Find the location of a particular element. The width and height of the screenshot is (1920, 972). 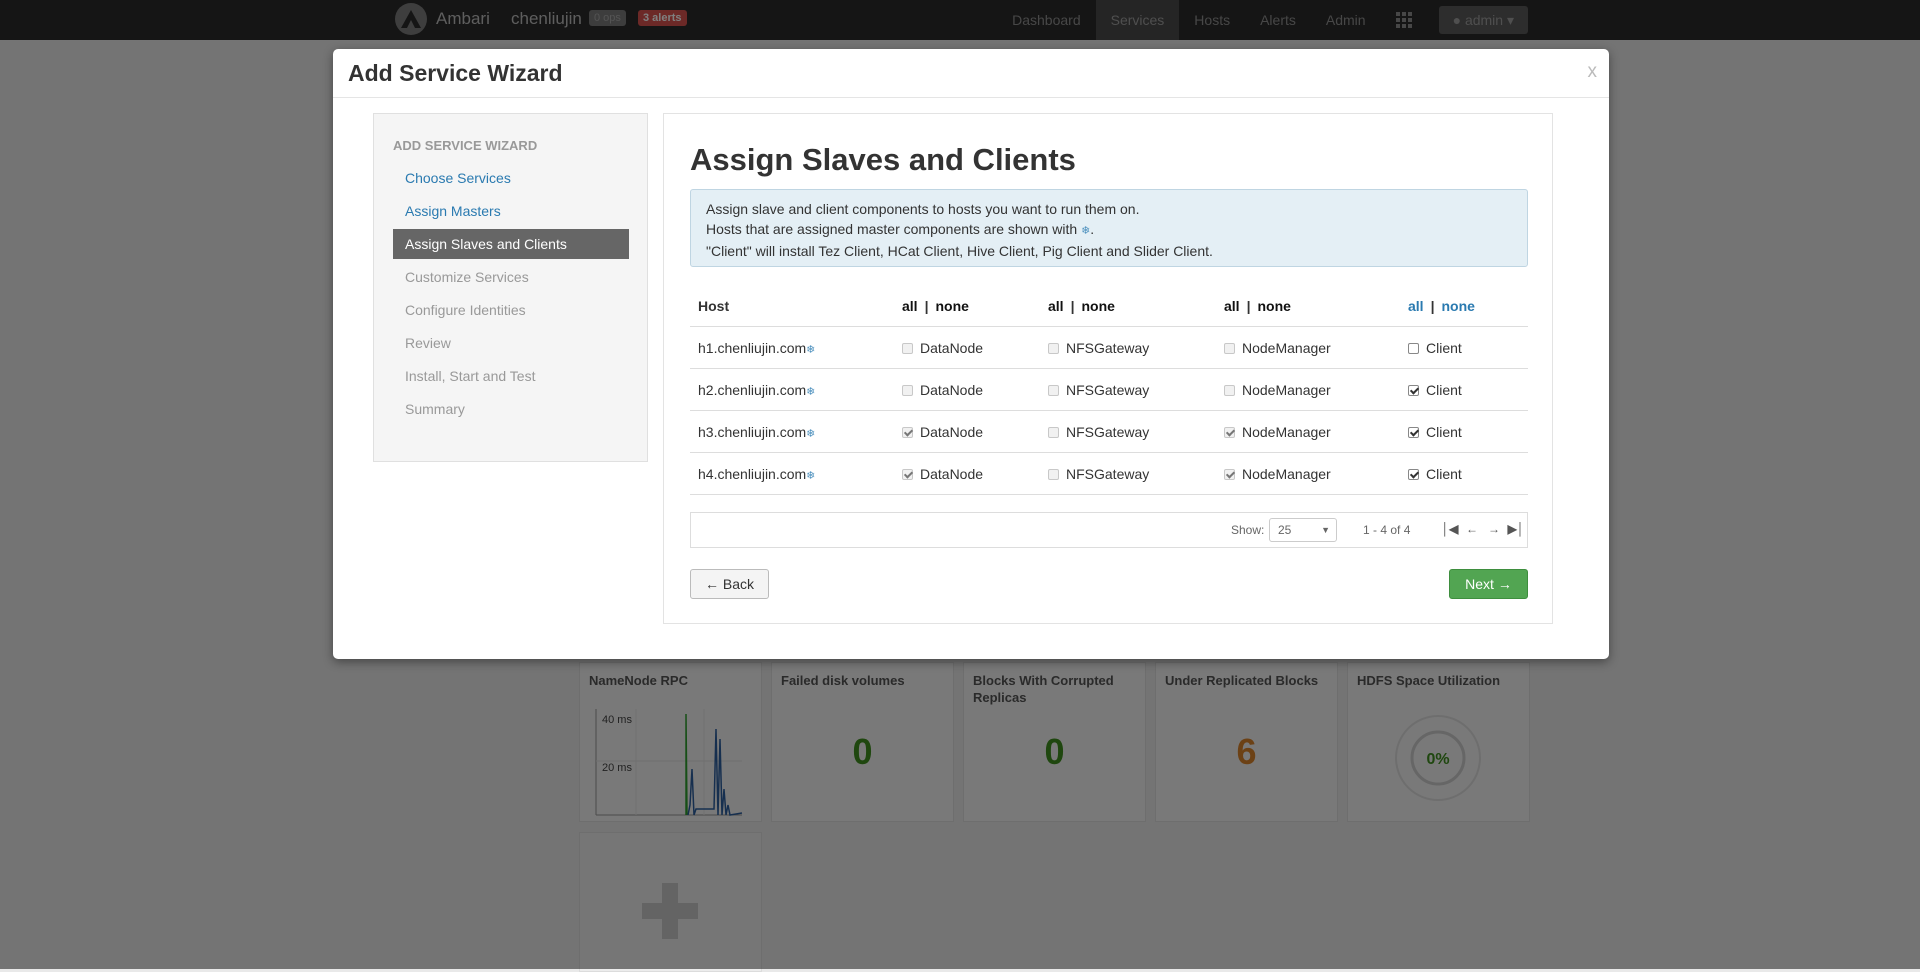

client-cell: Client is located at coordinates (1464, 431).